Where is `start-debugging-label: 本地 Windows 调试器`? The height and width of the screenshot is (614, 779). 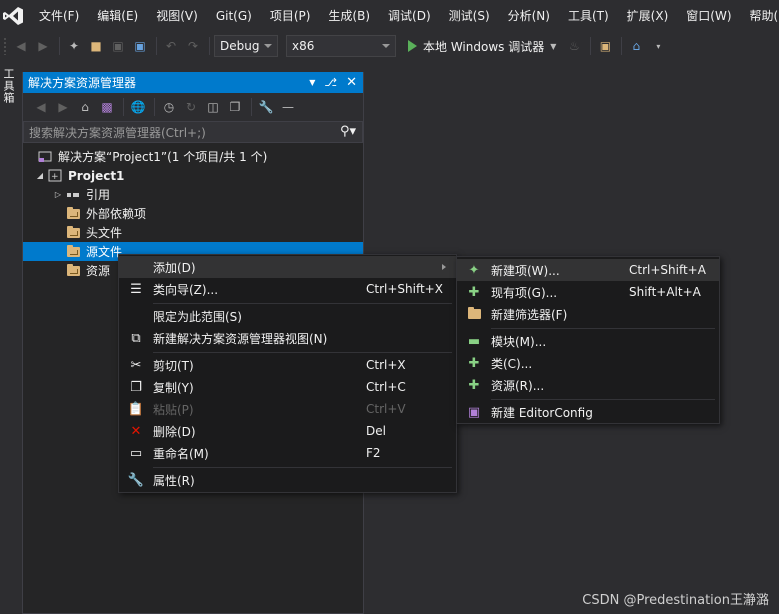
start-debugging-label: 本地 Windows 调试器 is located at coordinates (484, 46).